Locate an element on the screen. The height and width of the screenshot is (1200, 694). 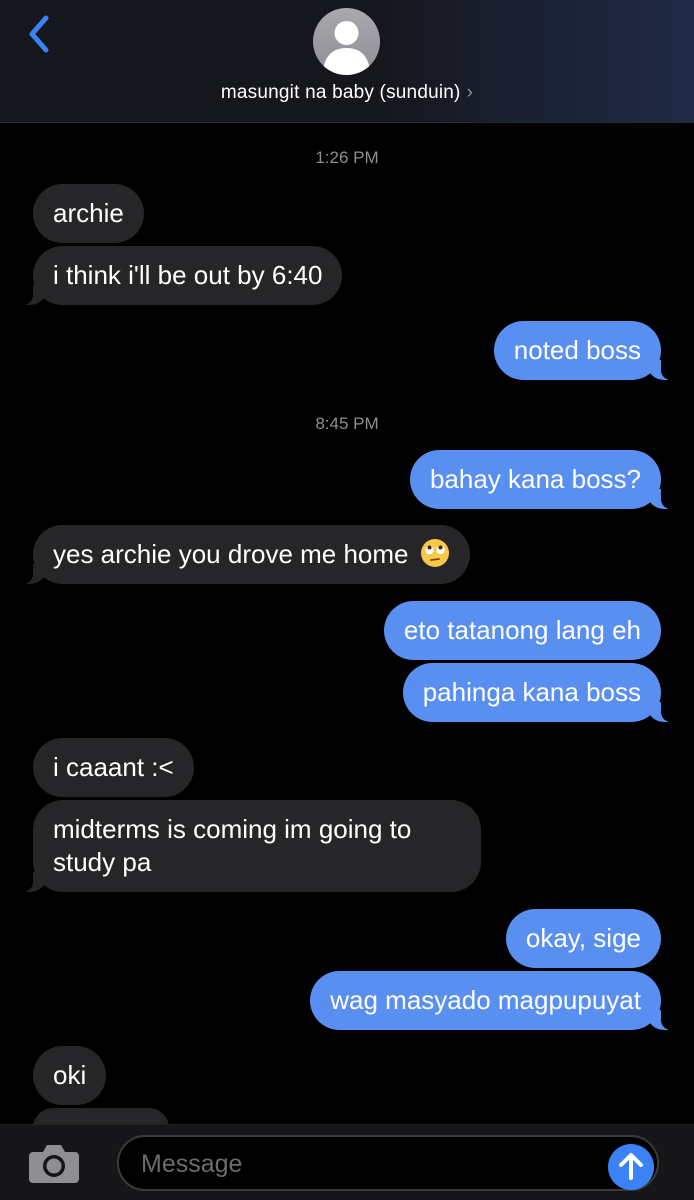
message-text: eto tatanong lang eh is located at coordinates (522, 630).